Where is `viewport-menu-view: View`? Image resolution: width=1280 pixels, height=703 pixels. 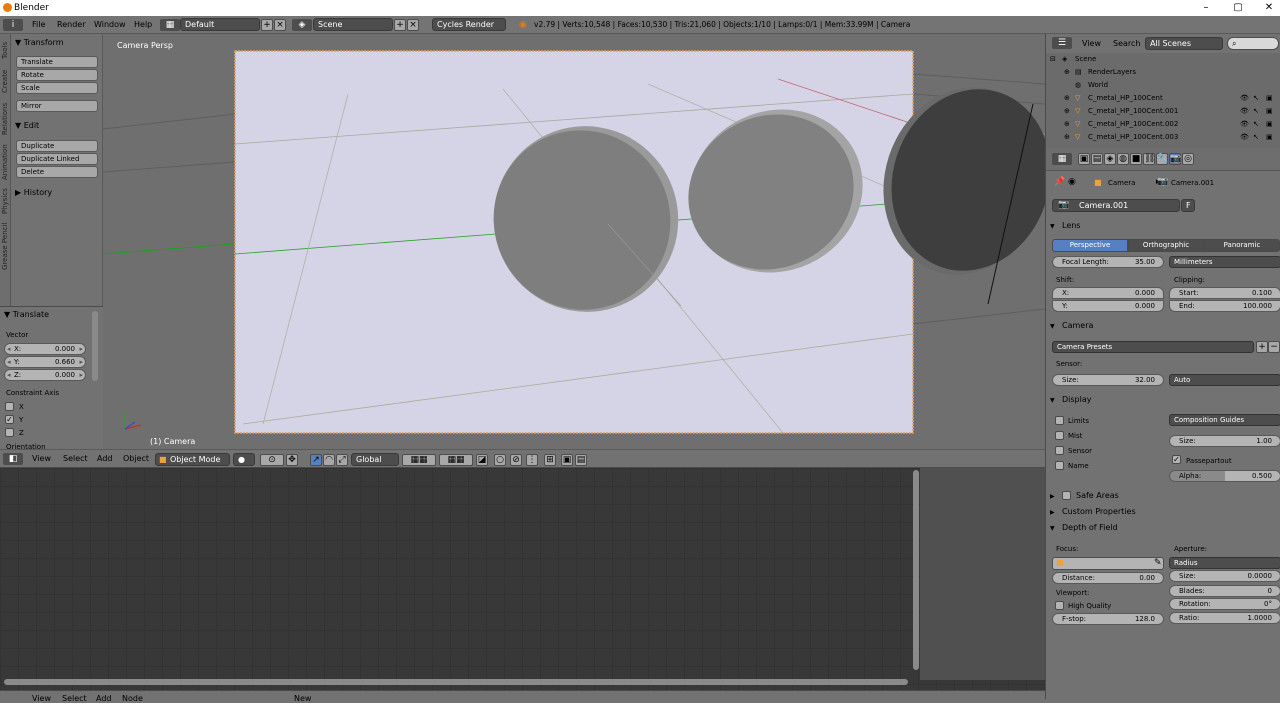
viewport-menu-view: View is located at coordinates (41, 458).